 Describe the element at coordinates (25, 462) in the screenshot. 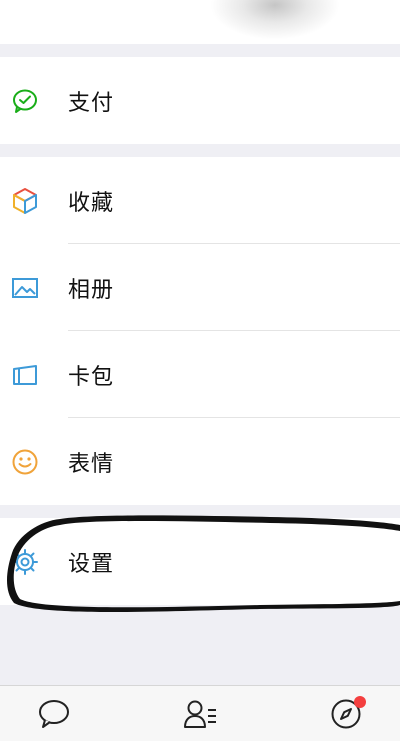

I see `smiley-icon` at that location.